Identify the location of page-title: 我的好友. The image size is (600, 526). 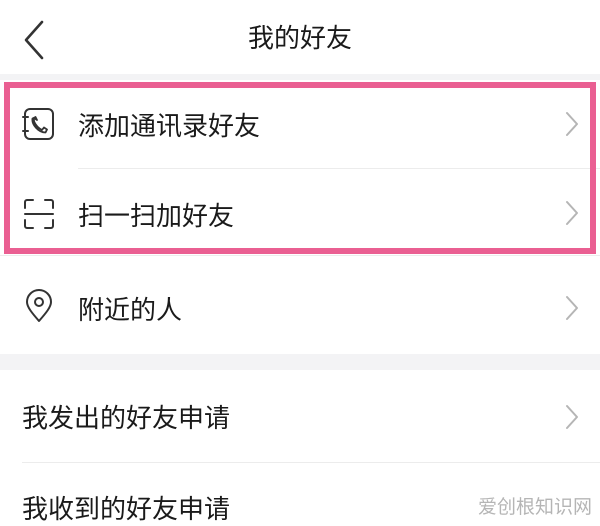
(299, 39).